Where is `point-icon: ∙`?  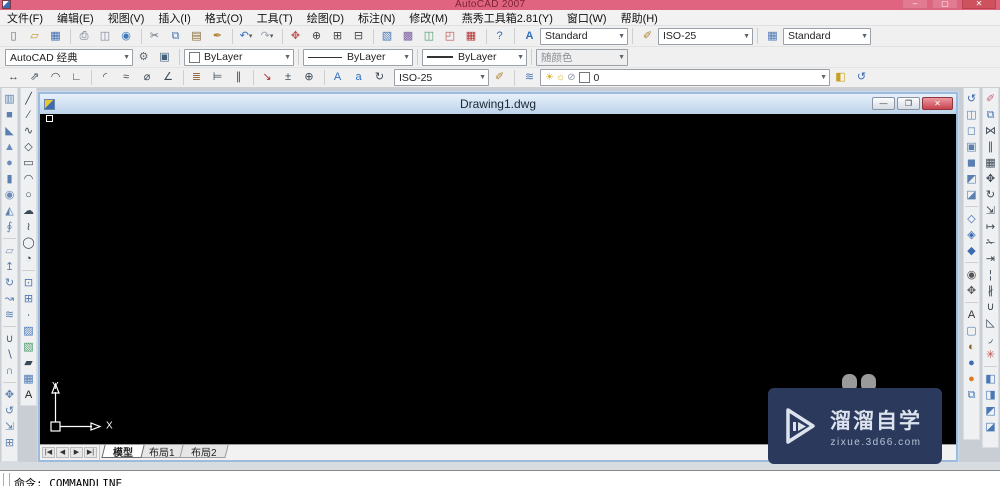
point-icon: ∙ is located at coordinates (28, 315).